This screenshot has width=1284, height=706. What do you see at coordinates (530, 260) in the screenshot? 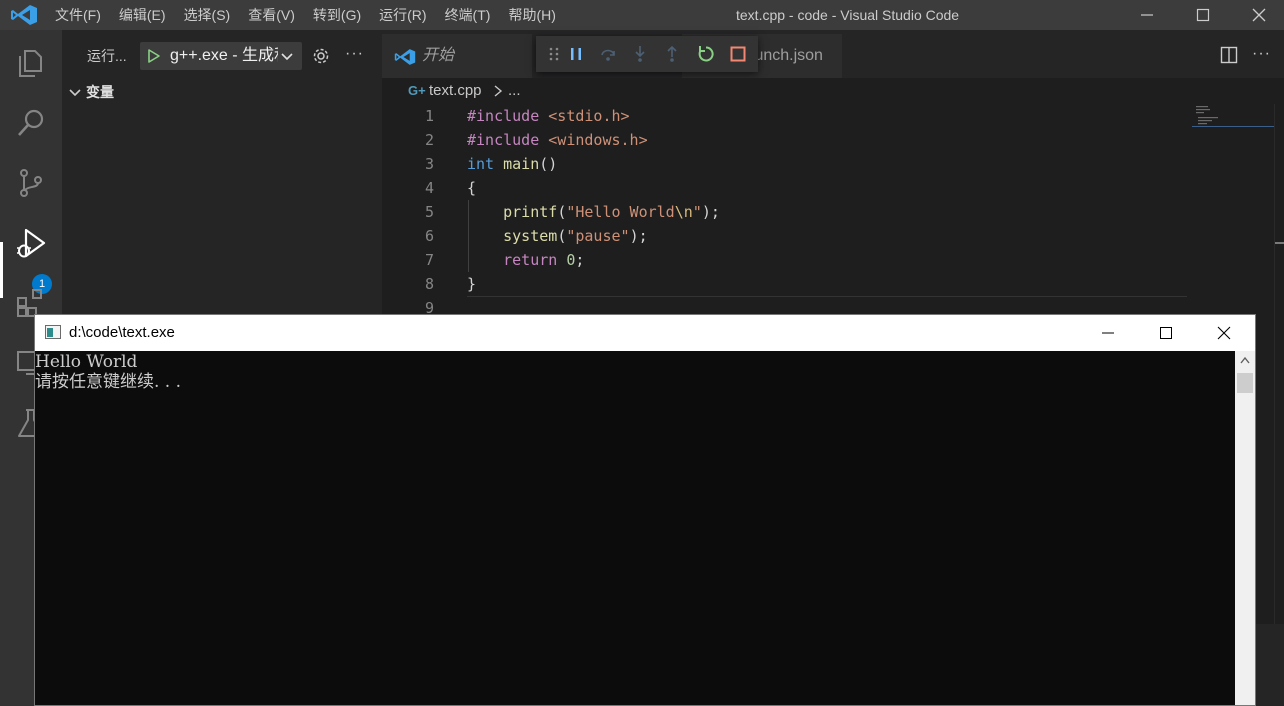
I see `code-token: return` at bounding box center [530, 260].